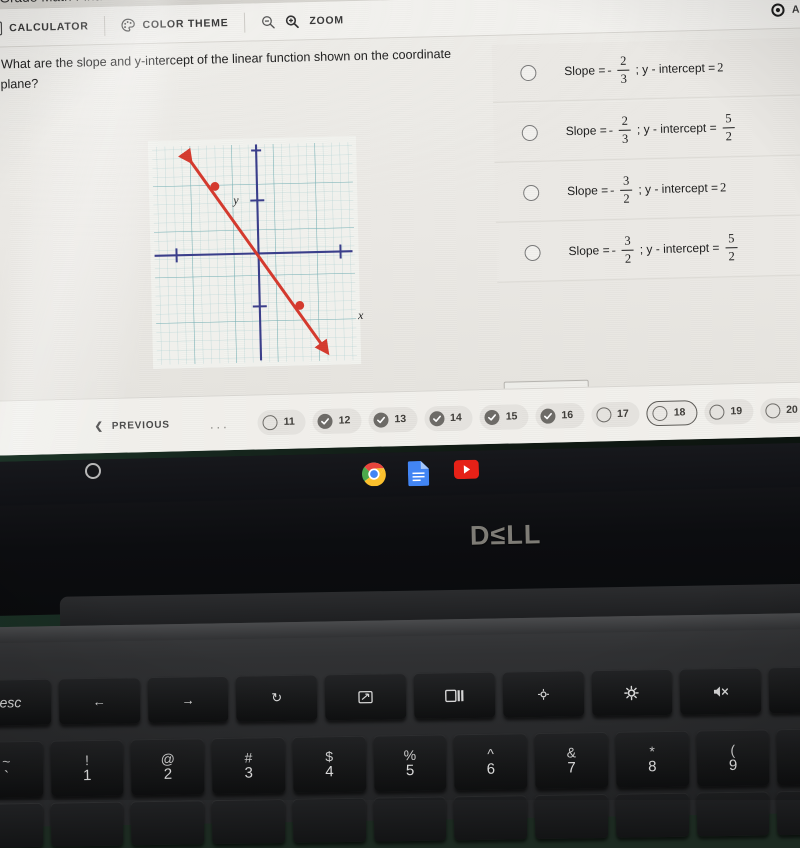 Image resolution: width=800 pixels, height=848 pixels. I want to click on key-top-label: *, so click(652, 751).